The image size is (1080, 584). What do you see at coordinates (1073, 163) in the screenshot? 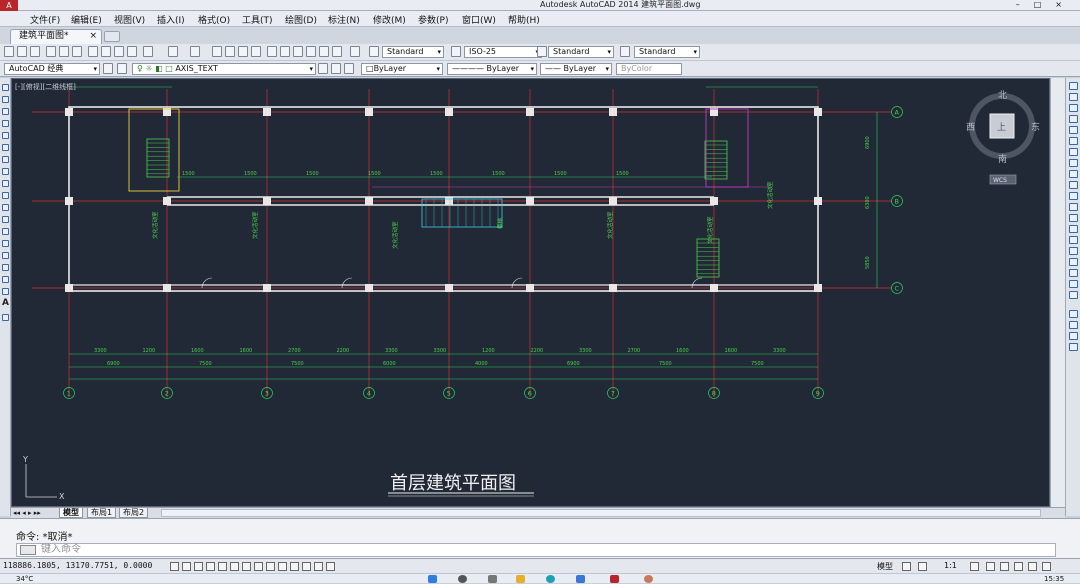
I see `scale-icon` at bounding box center [1073, 163].